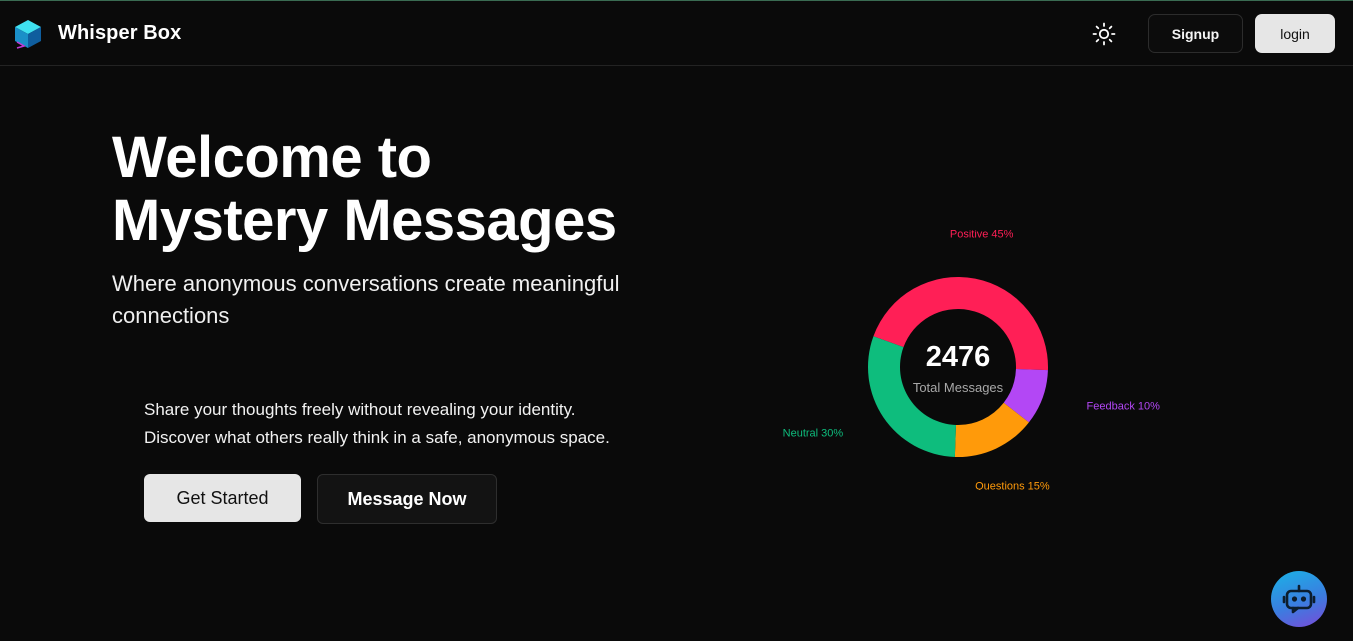  I want to click on brand-name: Whisper Box, so click(119, 33).